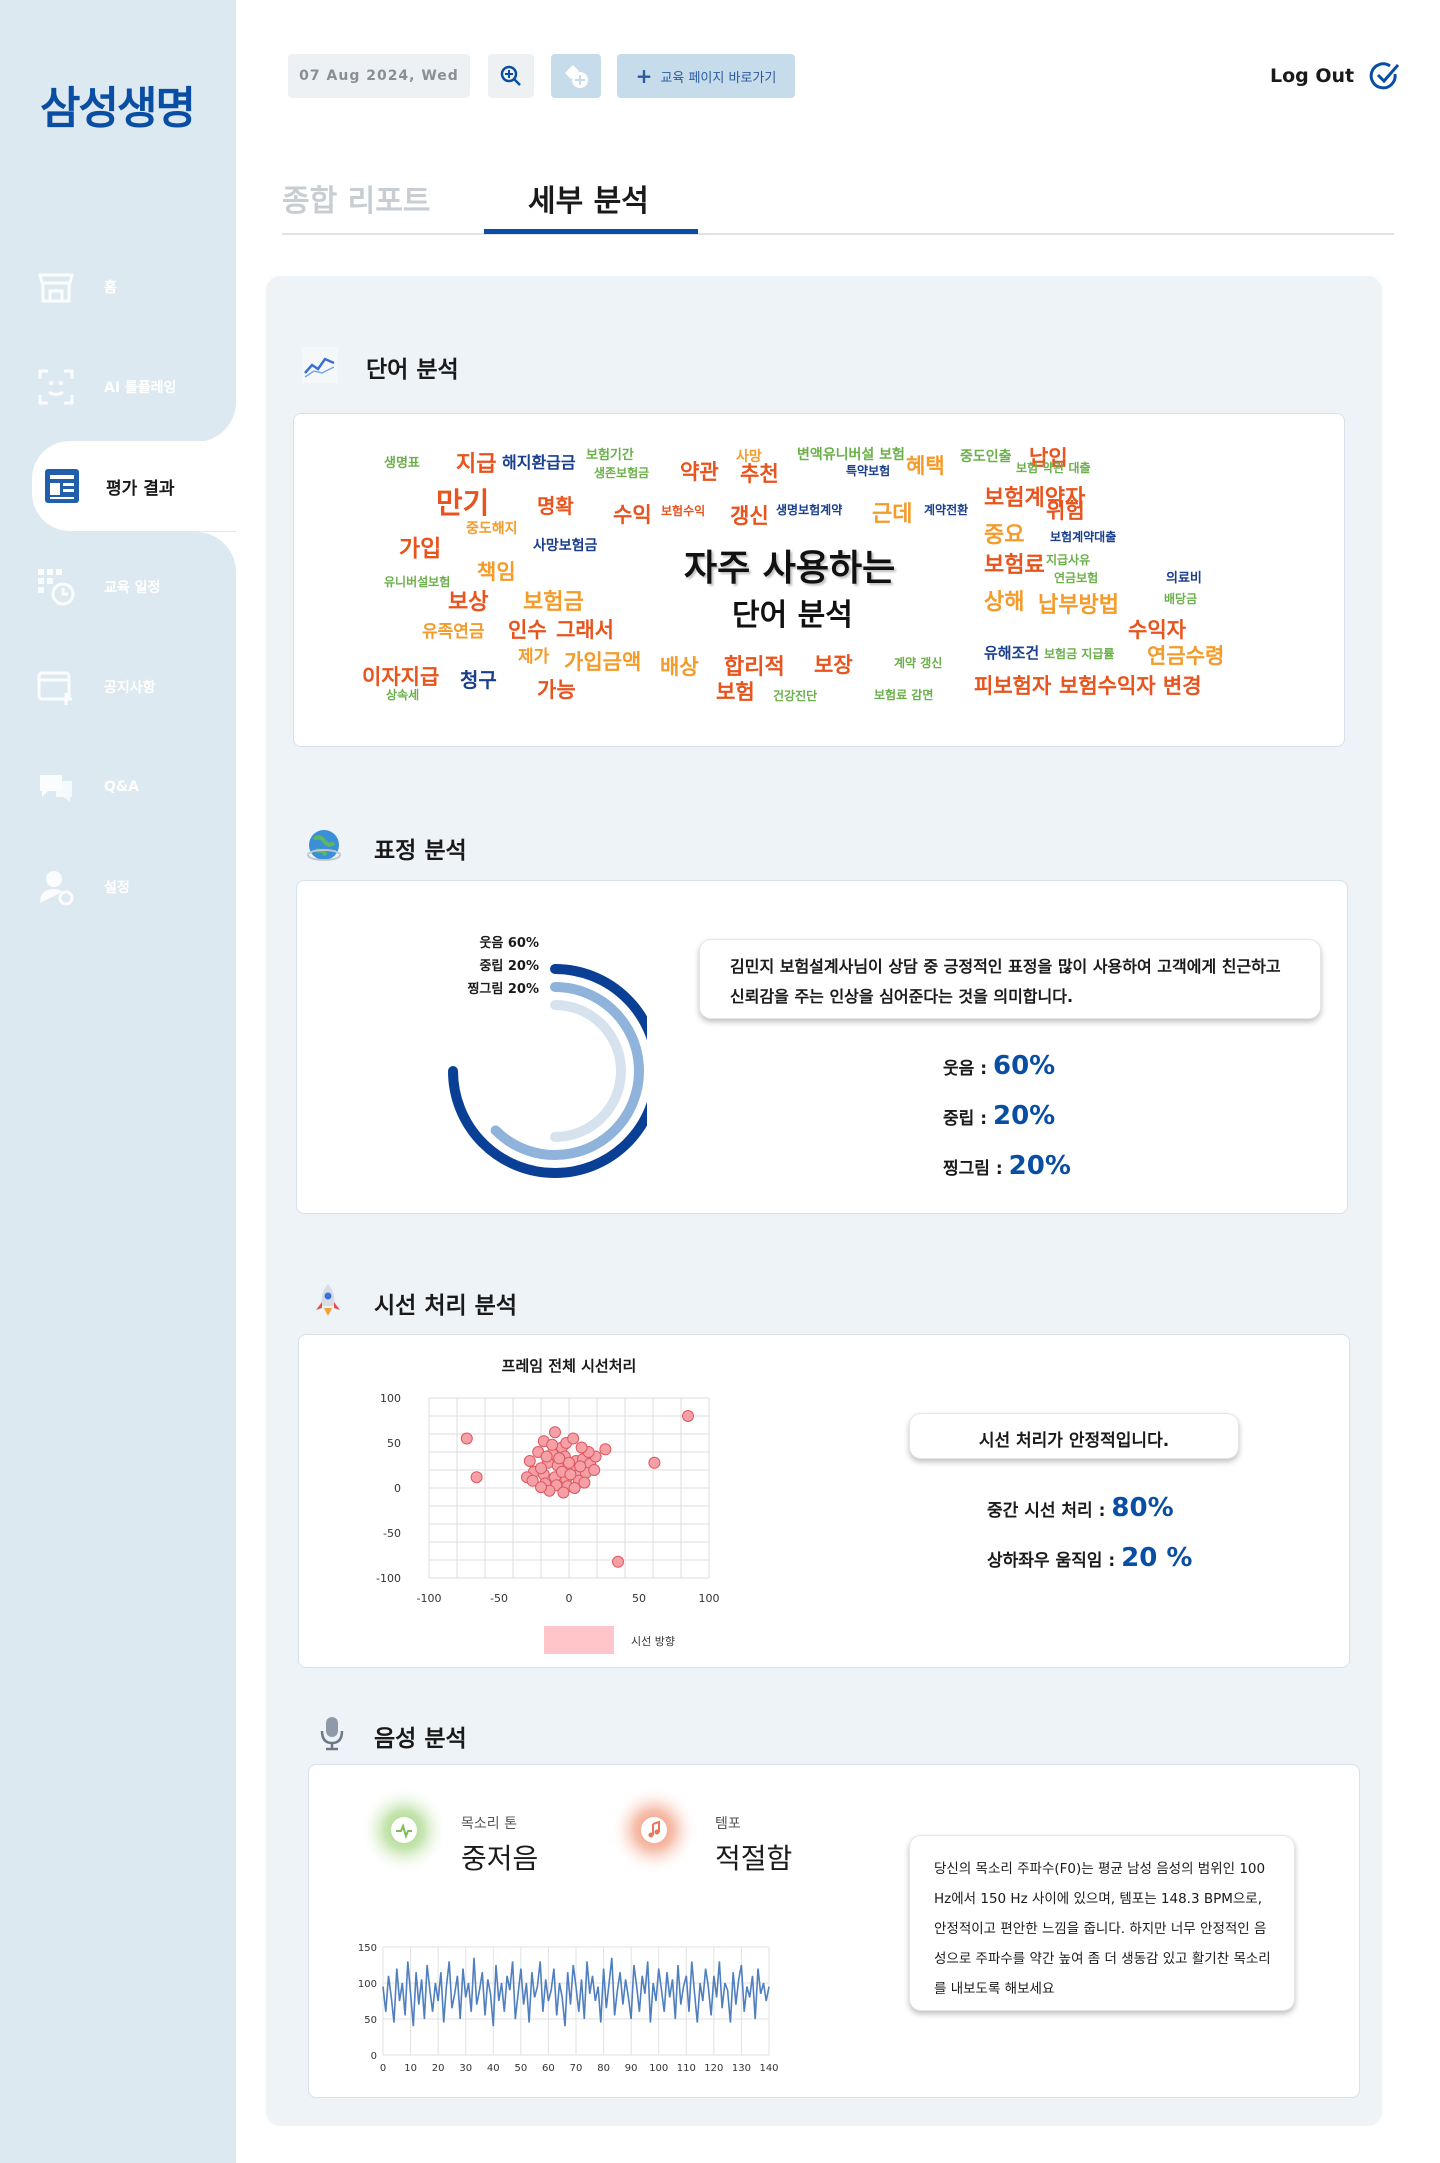 The width and height of the screenshot is (1440, 2163). I want to click on zoom-in-button, so click(511, 76).